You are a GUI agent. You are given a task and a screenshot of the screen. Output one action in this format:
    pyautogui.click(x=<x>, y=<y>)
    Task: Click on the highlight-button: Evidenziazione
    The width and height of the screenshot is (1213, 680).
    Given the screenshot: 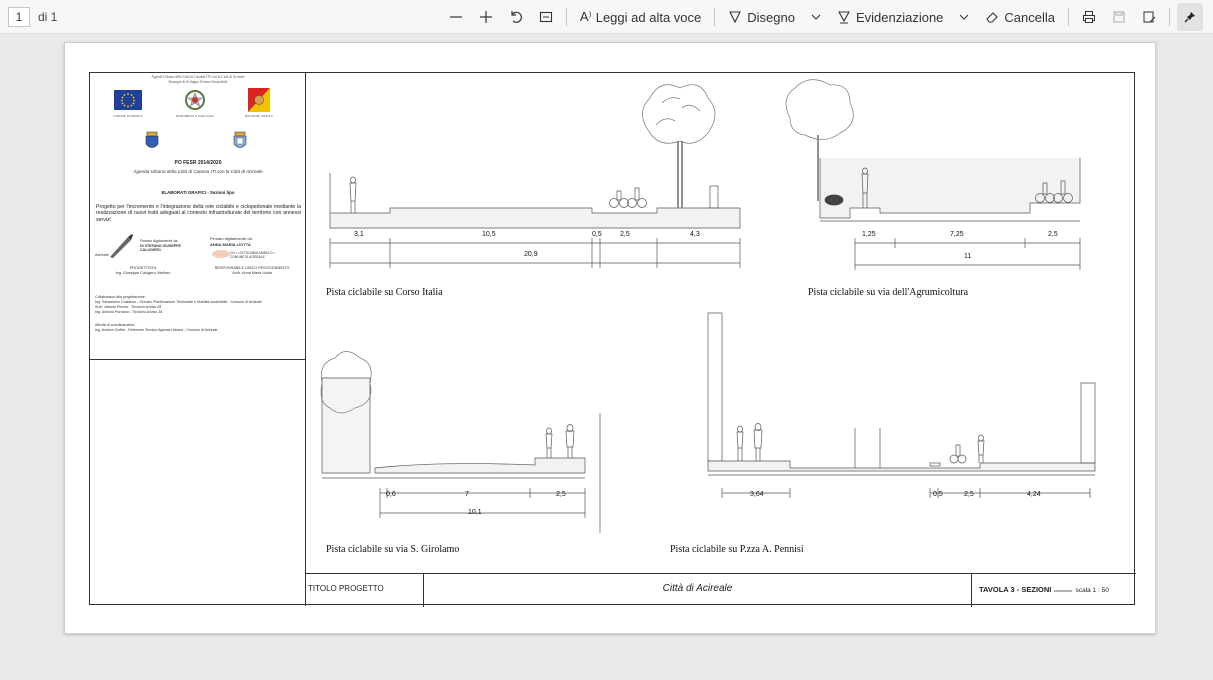 What is the action you would take?
    pyautogui.click(x=890, y=17)
    